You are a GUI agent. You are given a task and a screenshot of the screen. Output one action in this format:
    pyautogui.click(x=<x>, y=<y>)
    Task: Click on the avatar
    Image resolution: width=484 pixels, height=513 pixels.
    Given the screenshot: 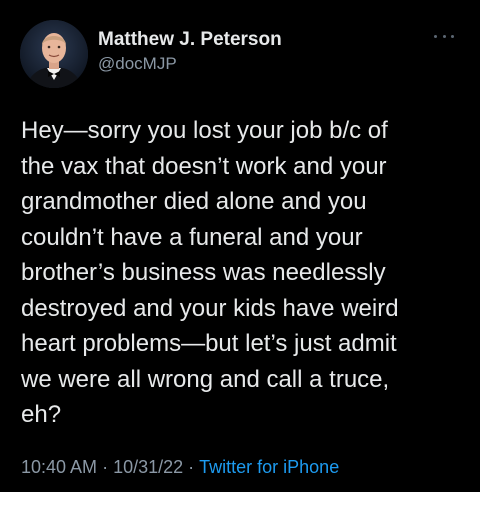 What is the action you would take?
    pyautogui.click(x=54, y=54)
    